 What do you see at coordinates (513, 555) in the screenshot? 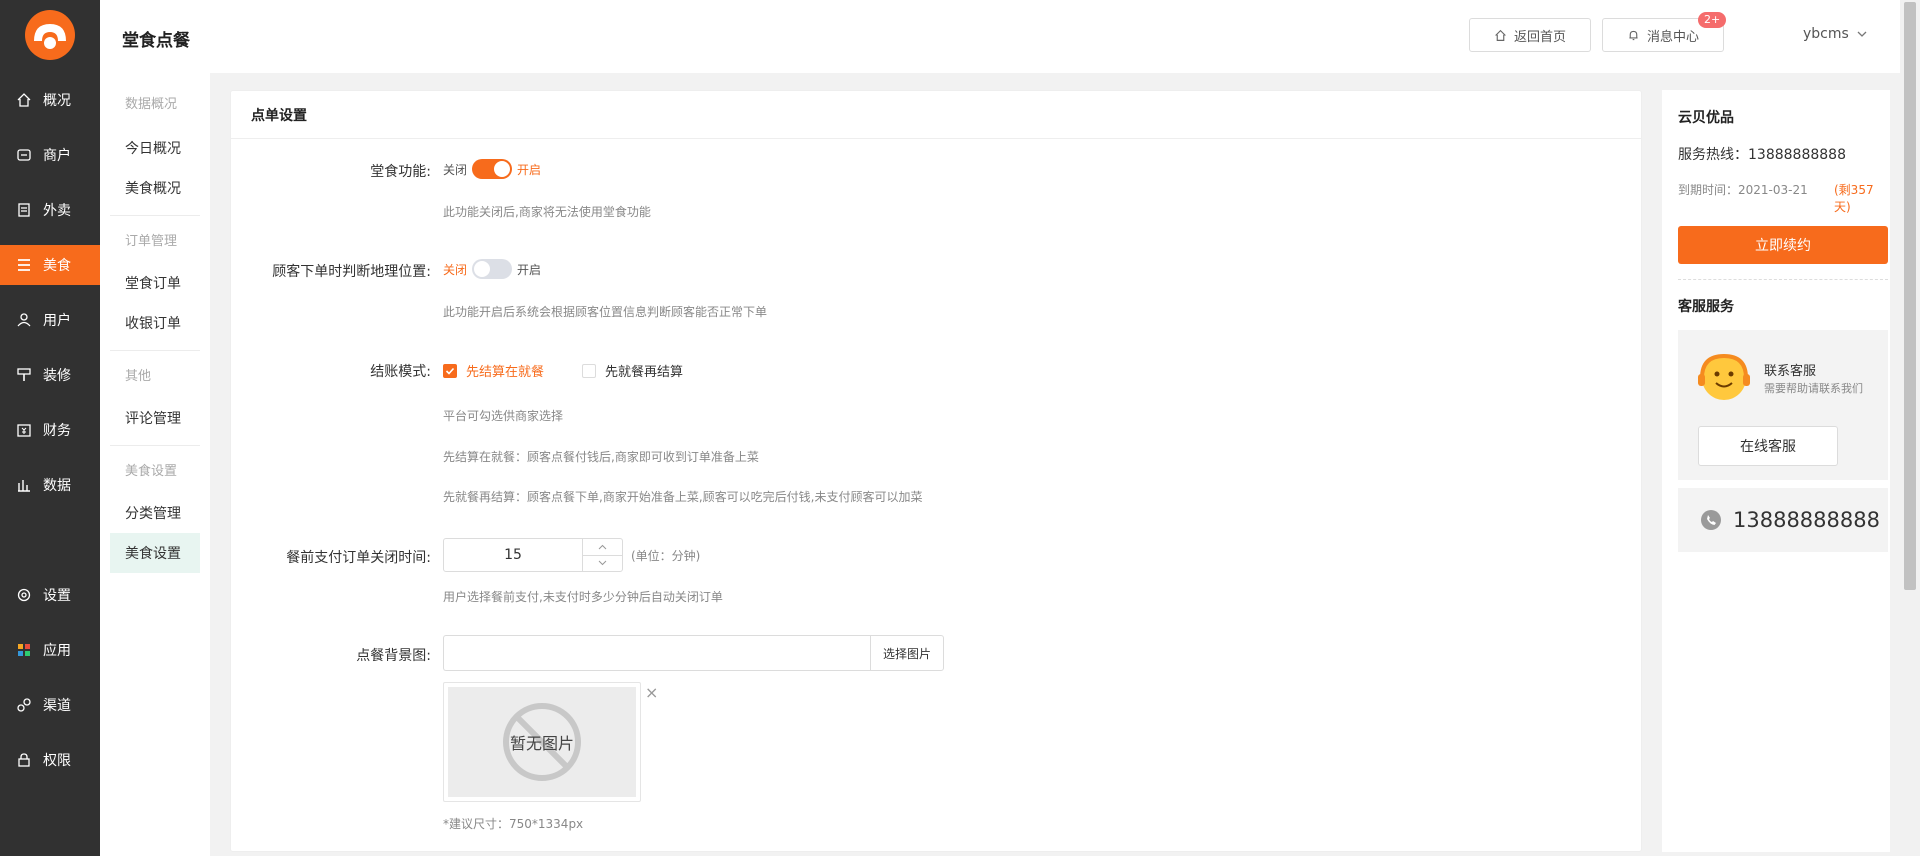
I see `close-time-value: 15` at bounding box center [513, 555].